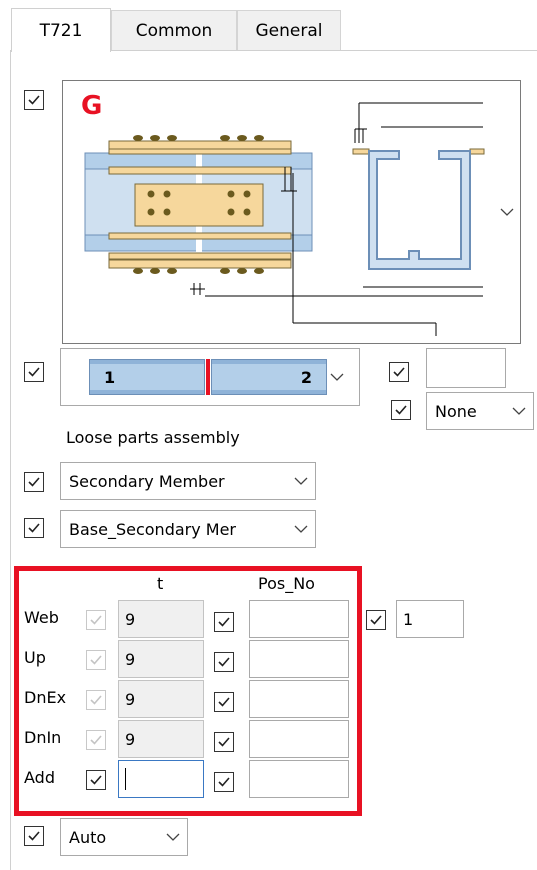 The height and width of the screenshot is (870, 537). Describe the element at coordinates (35, 657) in the screenshot. I see `row-label-up: Up` at that location.